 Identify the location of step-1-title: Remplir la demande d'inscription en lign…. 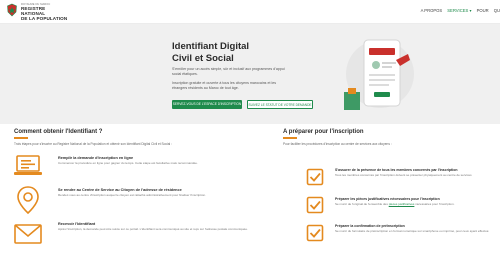
(96, 158).